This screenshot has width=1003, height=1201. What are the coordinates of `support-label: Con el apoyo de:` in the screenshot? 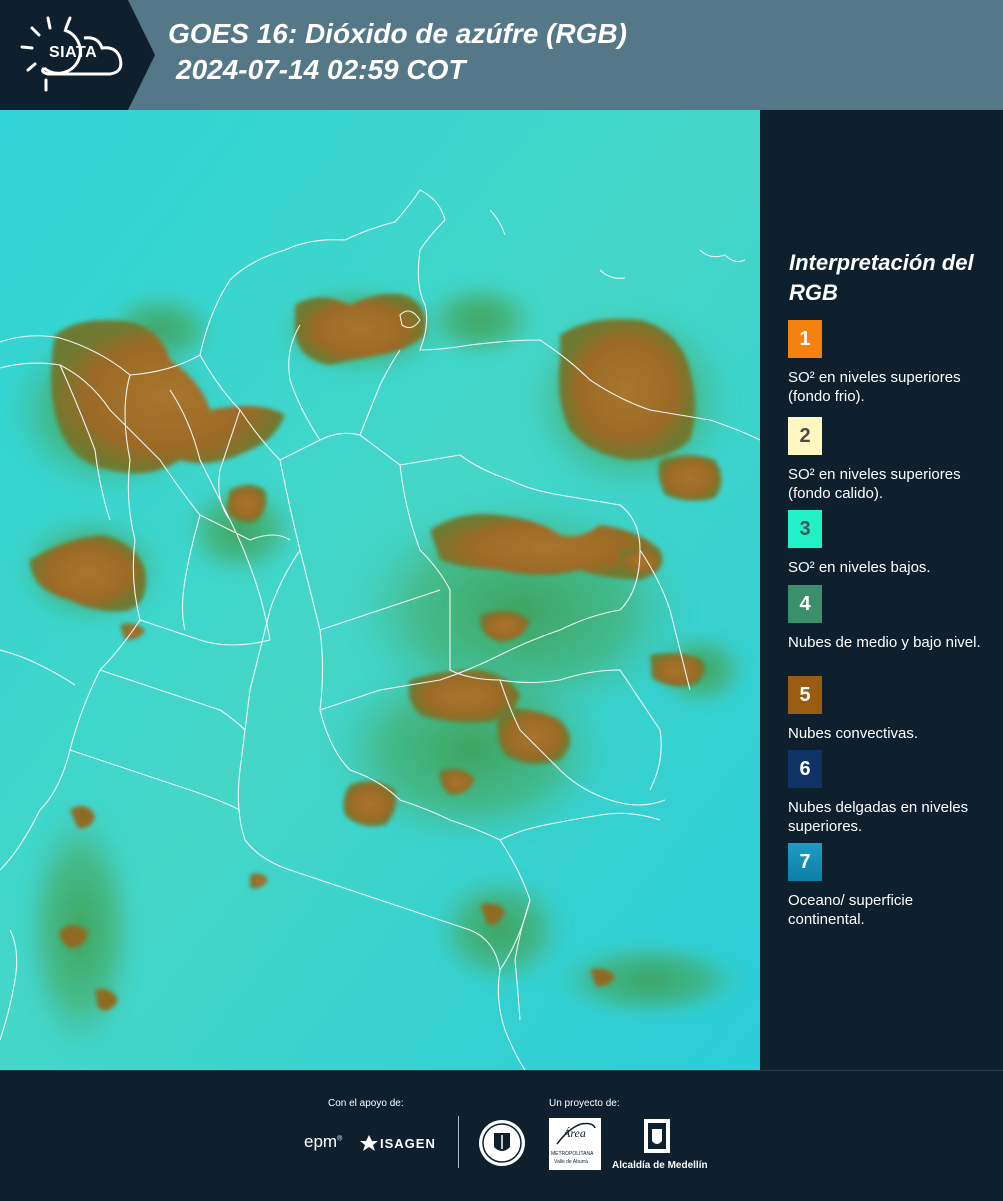 It's located at (366, 1103).